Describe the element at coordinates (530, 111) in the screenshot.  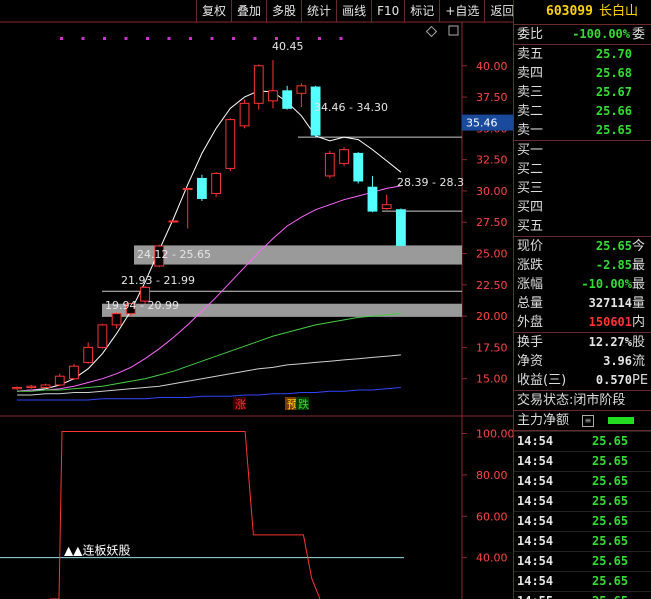
I see `ask-row-3-label: 卖二` at that location.